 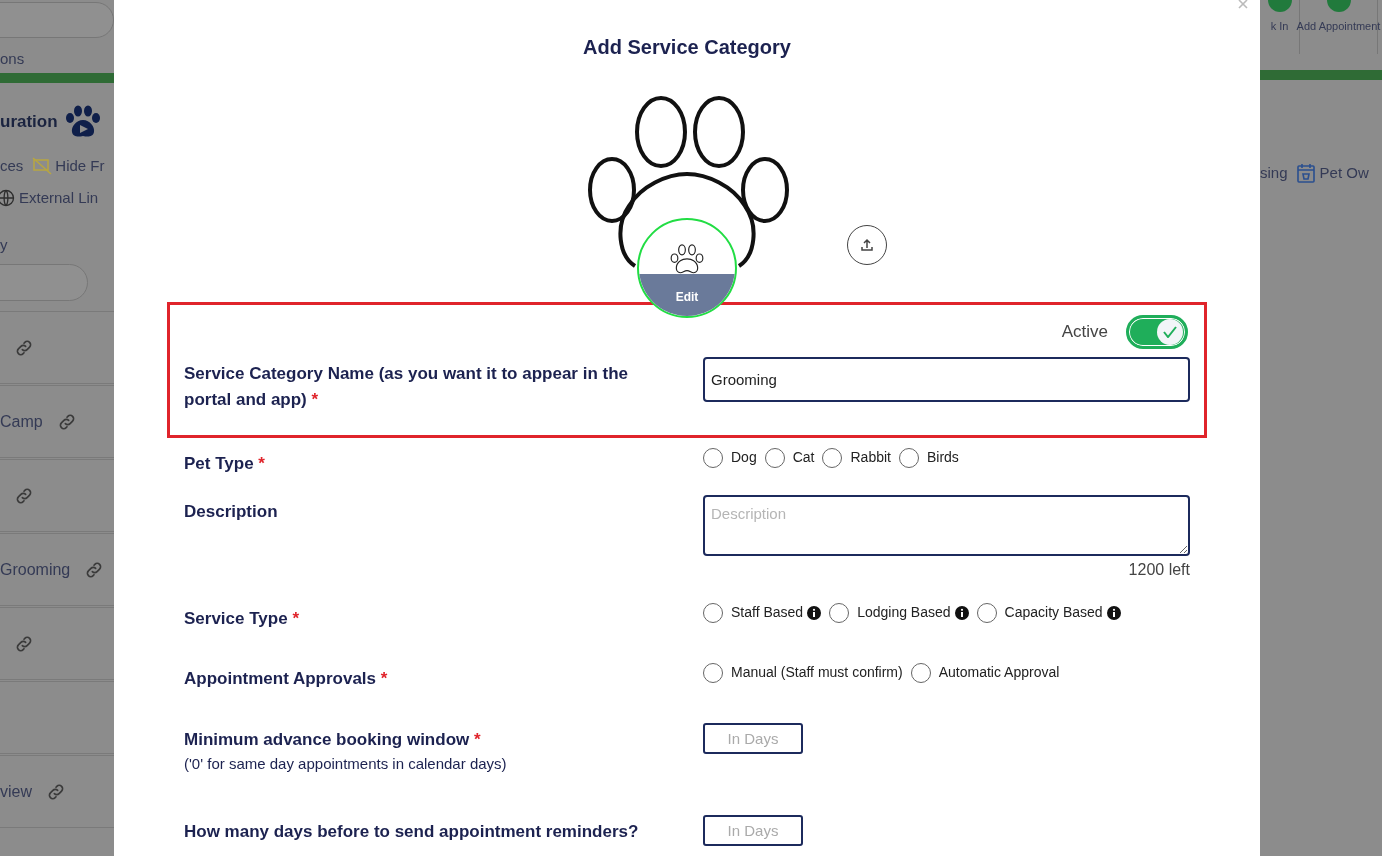 What do you see at coordinates (946, 379) in the screenshot?
I see `name-field: Grooming` at bounding box center [946, 379].